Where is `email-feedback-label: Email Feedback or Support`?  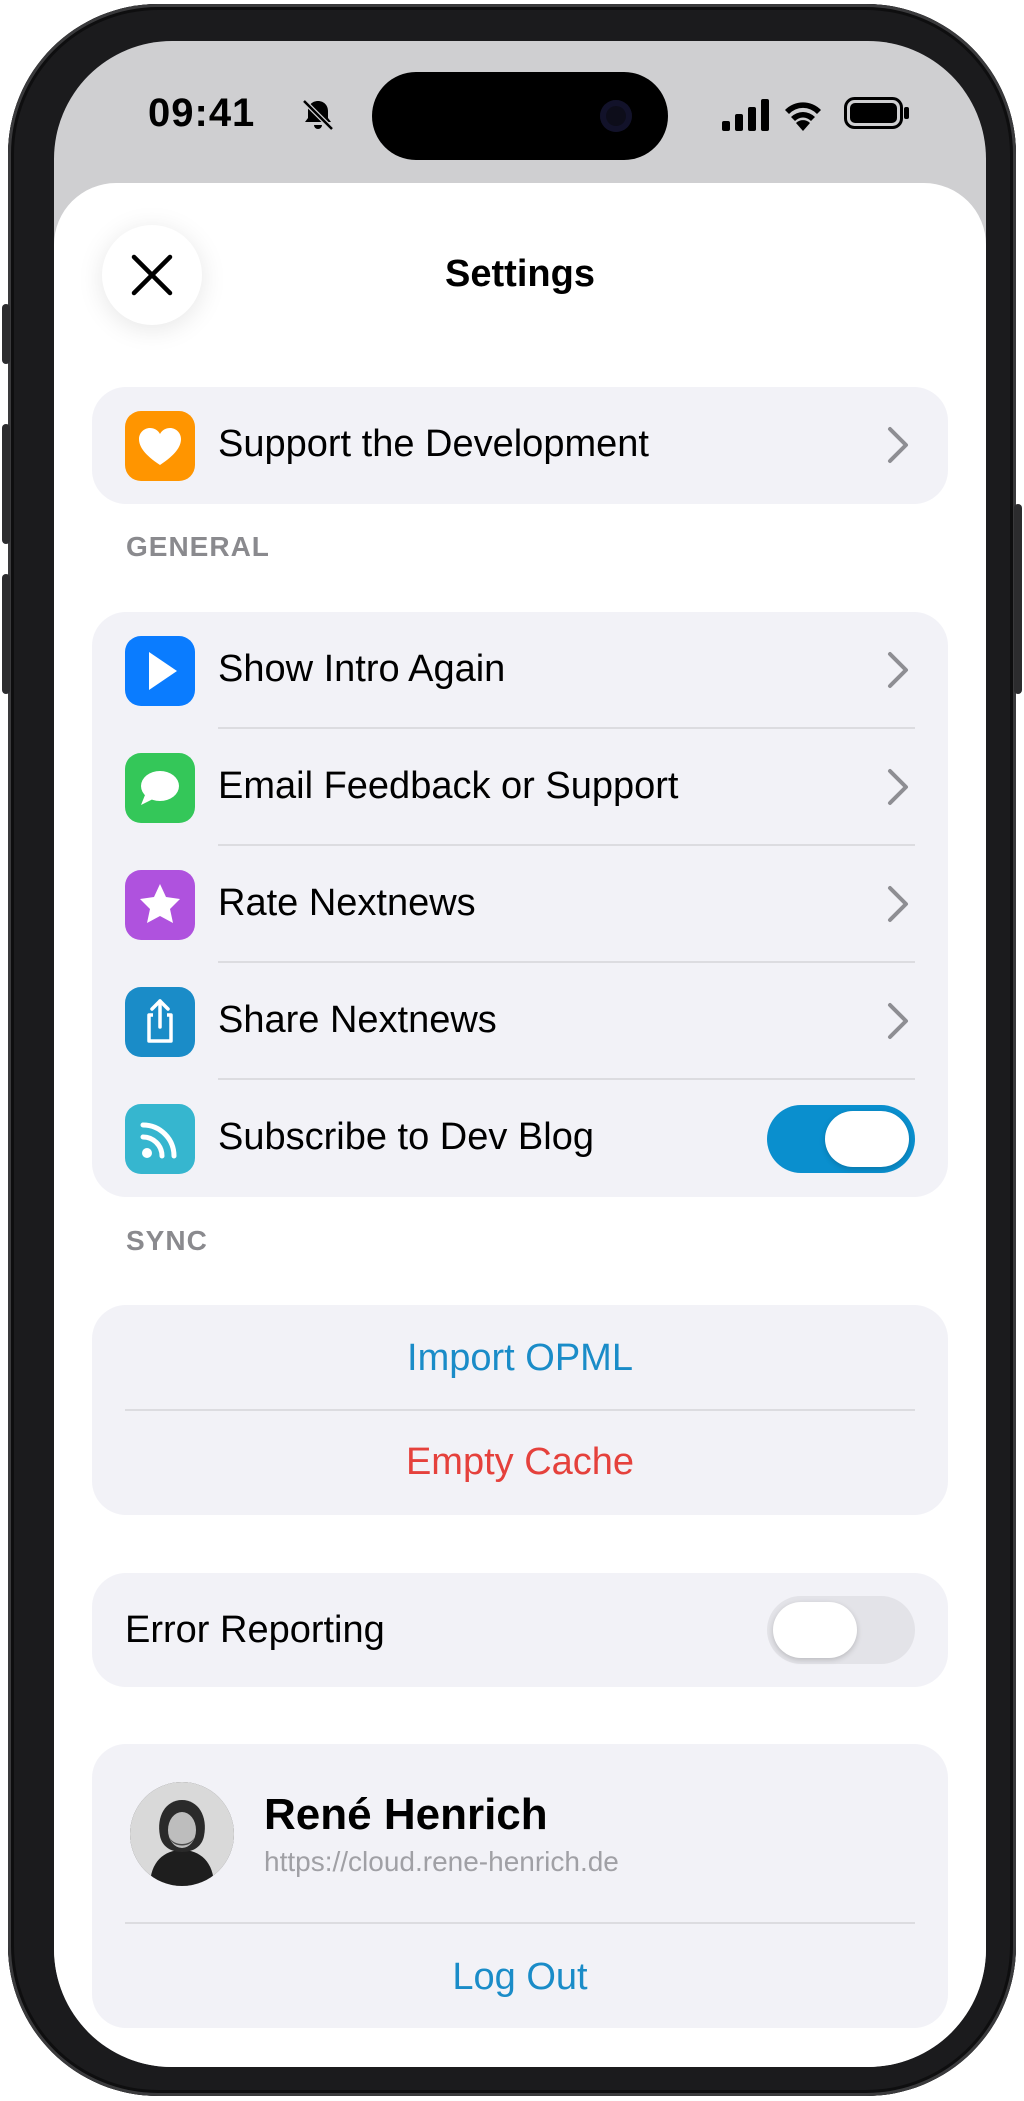
email-feedback-label: Email Feedback or Support is located at coordinates (448, 786).